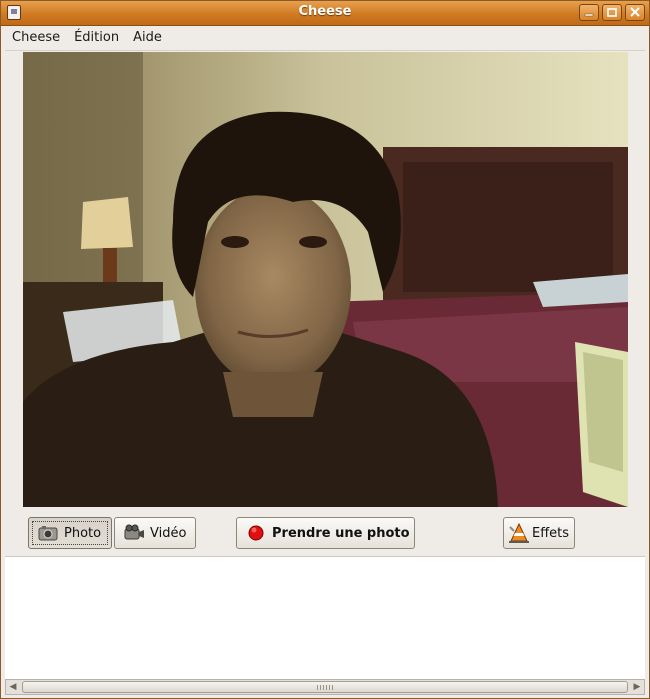 This screenshot has height=699, width=650. Describe the element at coordinates (589, 12) in the screenshot. I see `minimize-button` at that location.